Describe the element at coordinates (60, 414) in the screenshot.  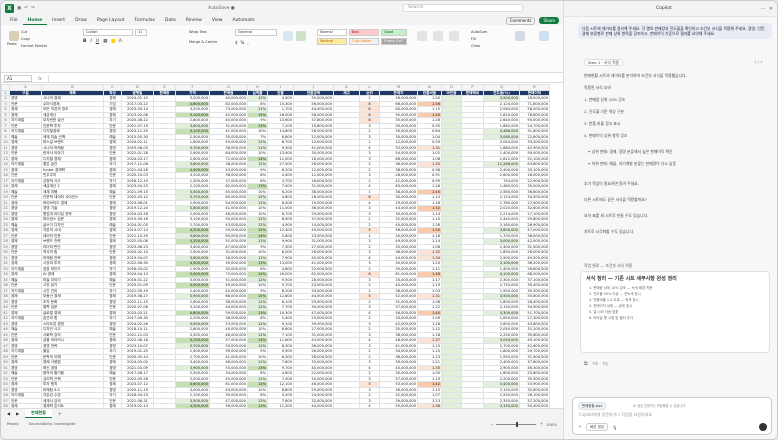
I see `add-sheet-icon: ＋` at that location.